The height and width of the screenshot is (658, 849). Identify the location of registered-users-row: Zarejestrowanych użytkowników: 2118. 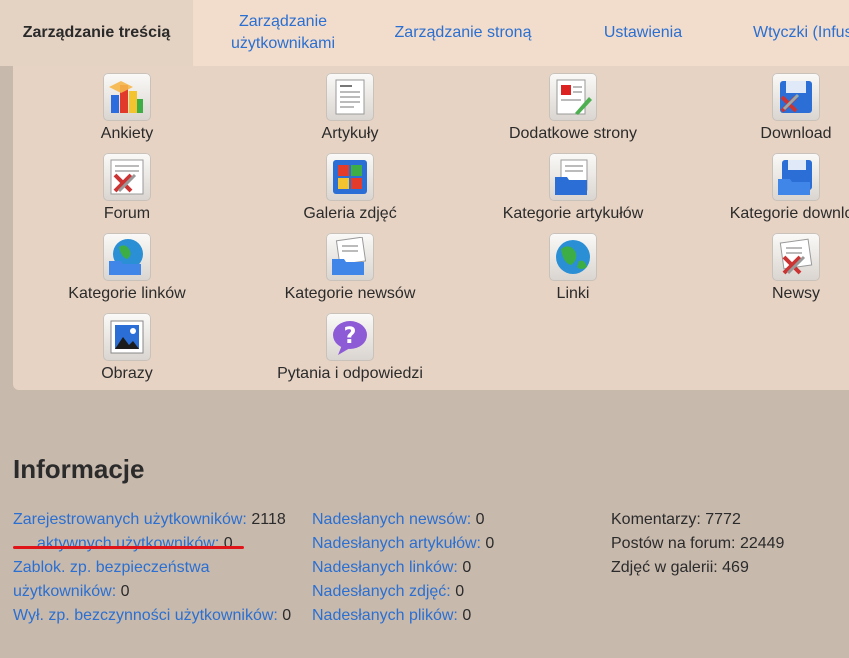
(159, 520).